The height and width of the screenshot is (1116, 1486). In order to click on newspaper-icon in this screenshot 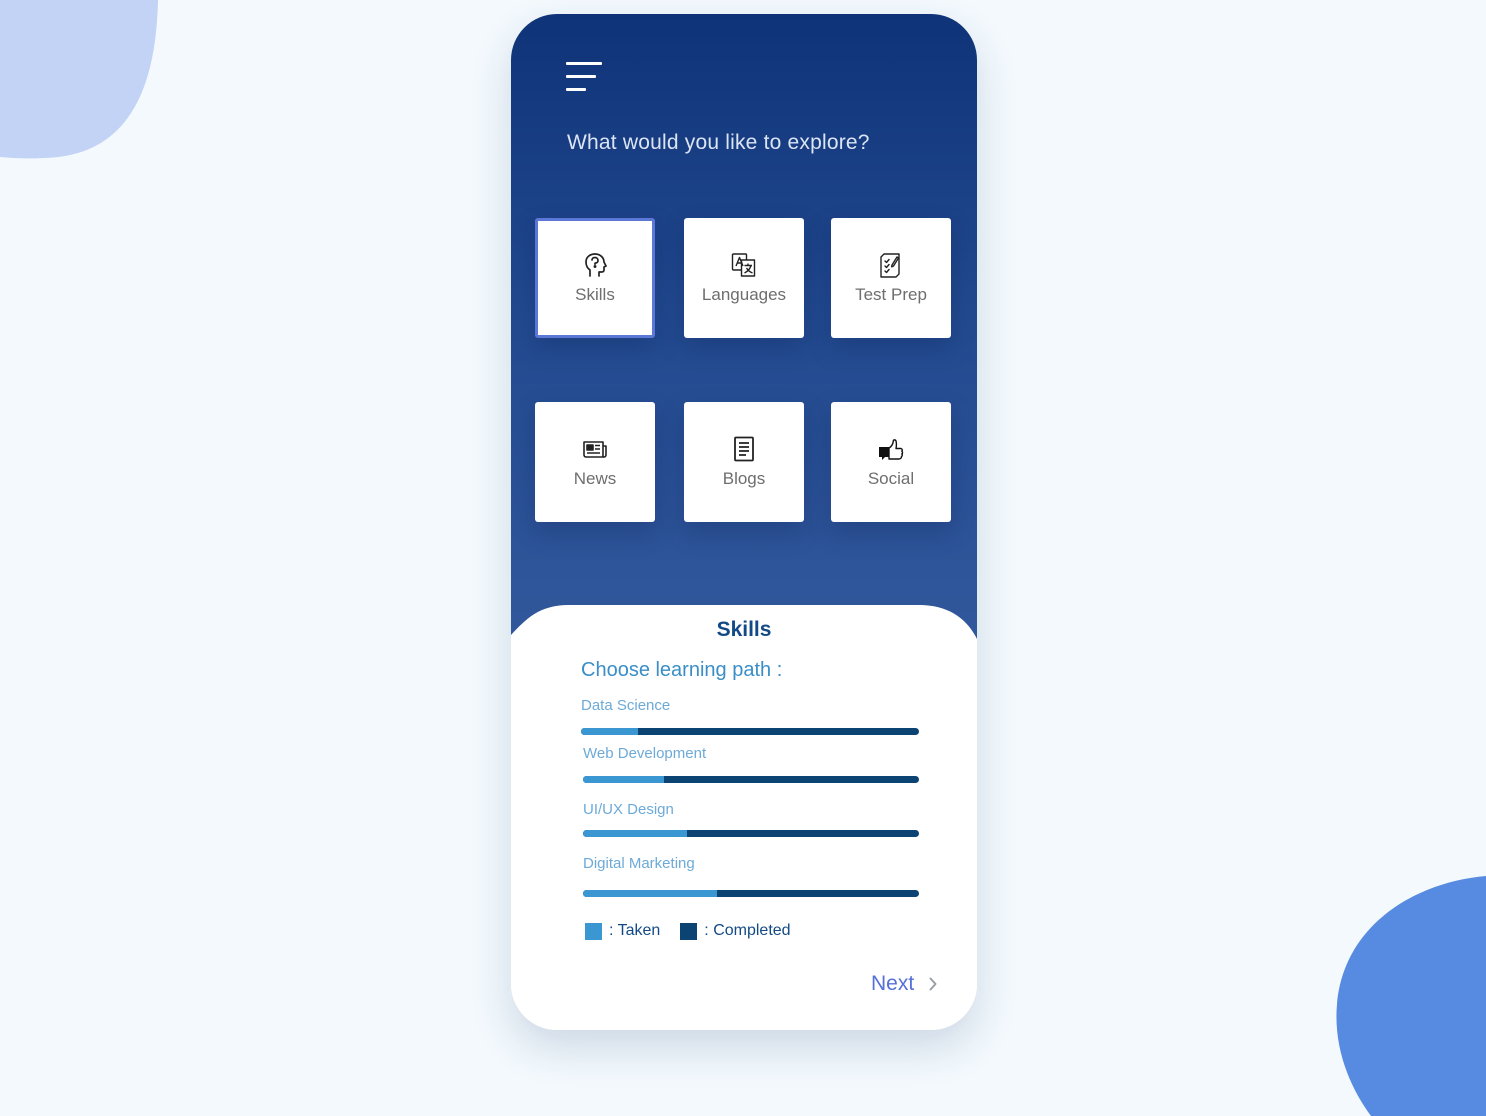, I will do `click(595, 449)`.